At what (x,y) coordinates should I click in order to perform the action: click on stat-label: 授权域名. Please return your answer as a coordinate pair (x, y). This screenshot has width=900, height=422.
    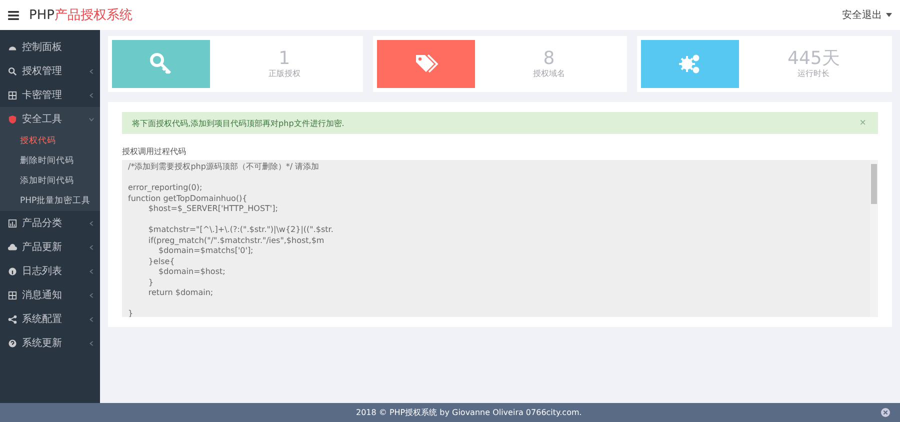
    Looking at the image, I should click on (549, 74).